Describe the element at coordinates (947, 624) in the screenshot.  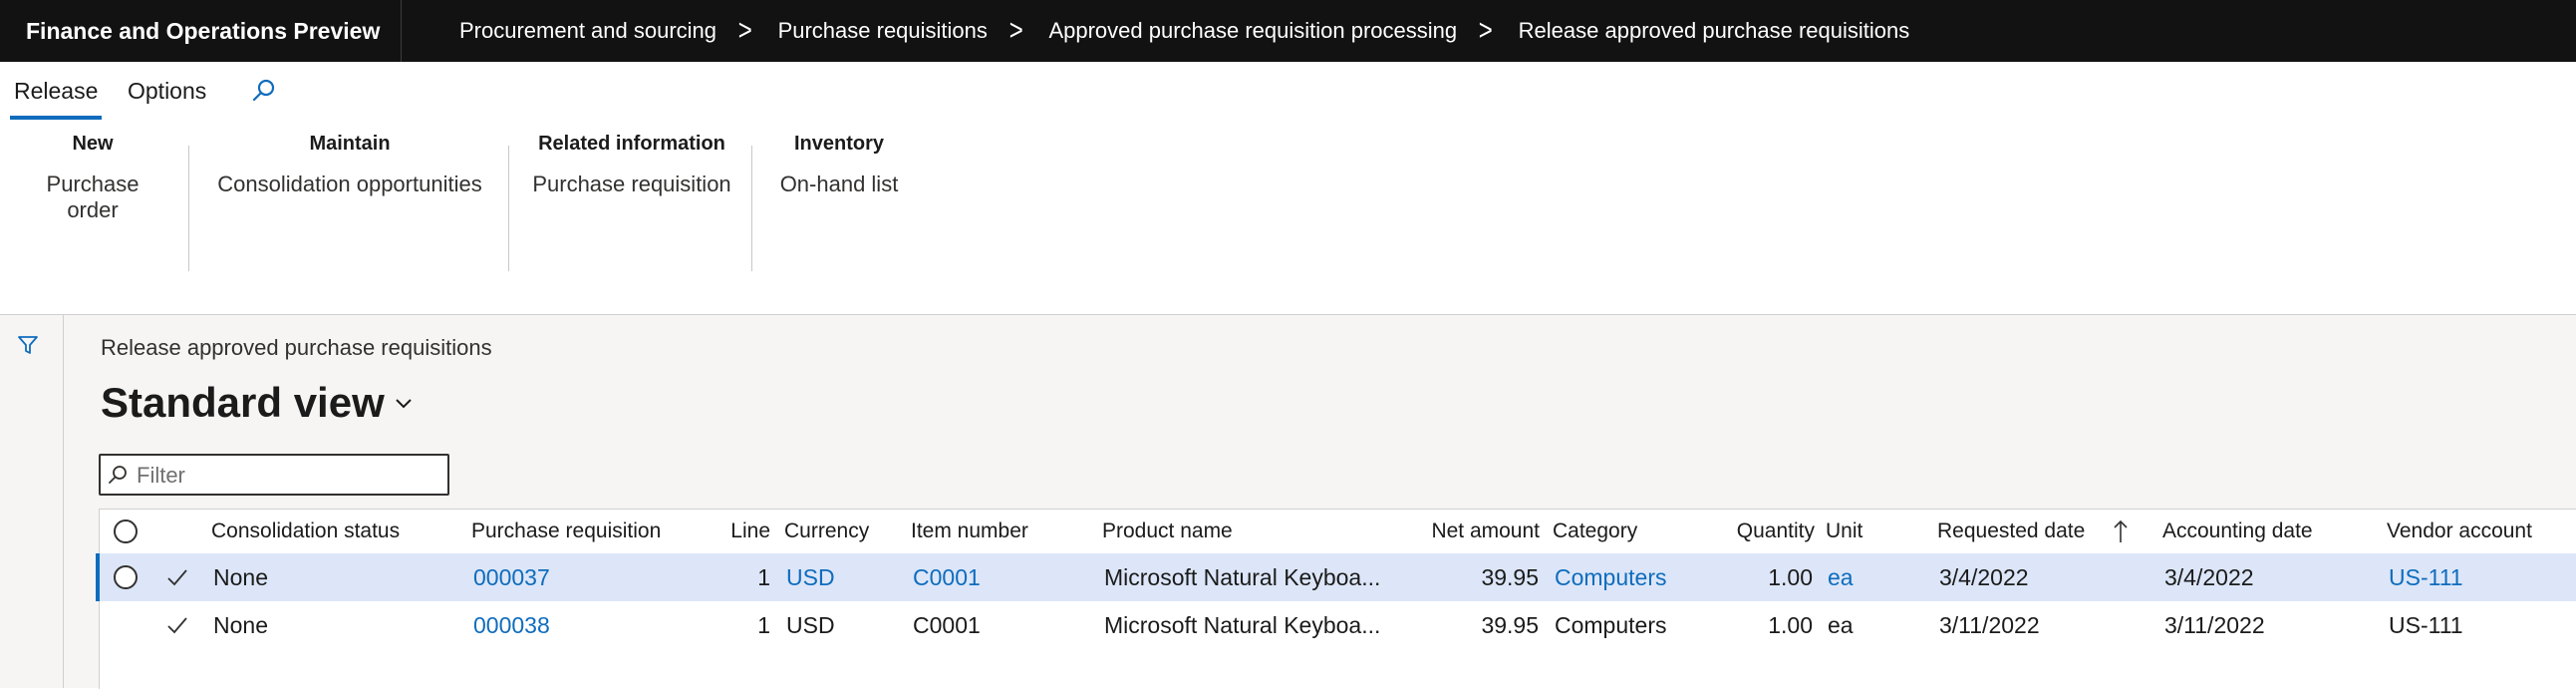
I see `item-number-cell: C0001` at that location.